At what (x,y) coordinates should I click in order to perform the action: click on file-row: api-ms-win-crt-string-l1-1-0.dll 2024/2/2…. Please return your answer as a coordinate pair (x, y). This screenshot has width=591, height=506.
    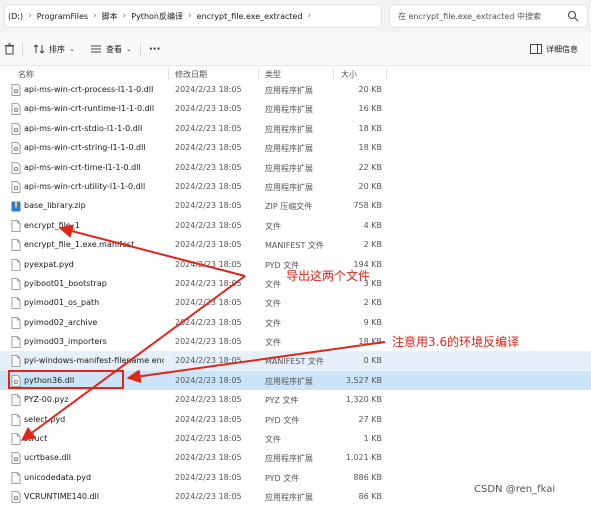
    Looking at the image, I should click on (295, 147).